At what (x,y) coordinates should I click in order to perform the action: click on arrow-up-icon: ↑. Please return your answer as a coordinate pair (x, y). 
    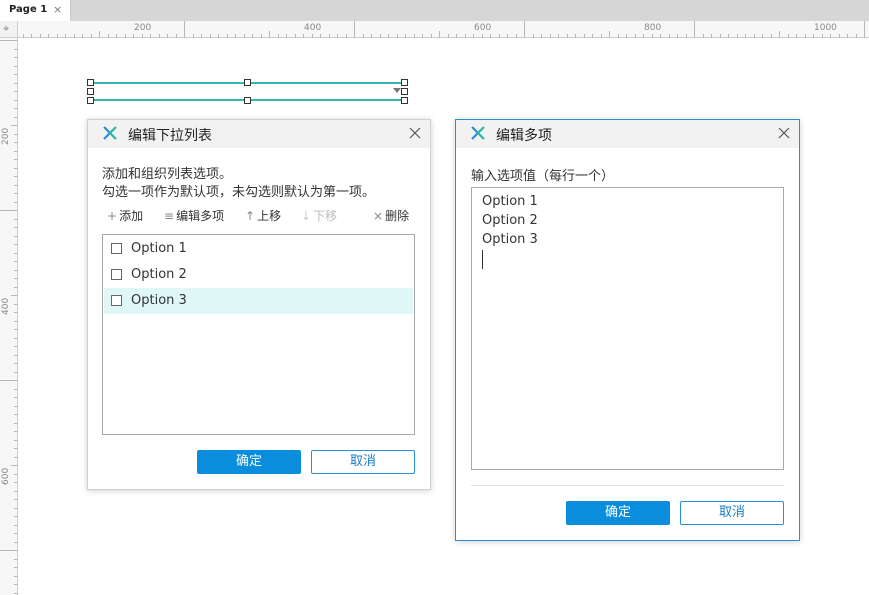
    Looking at the image, I should click on (250, 216).